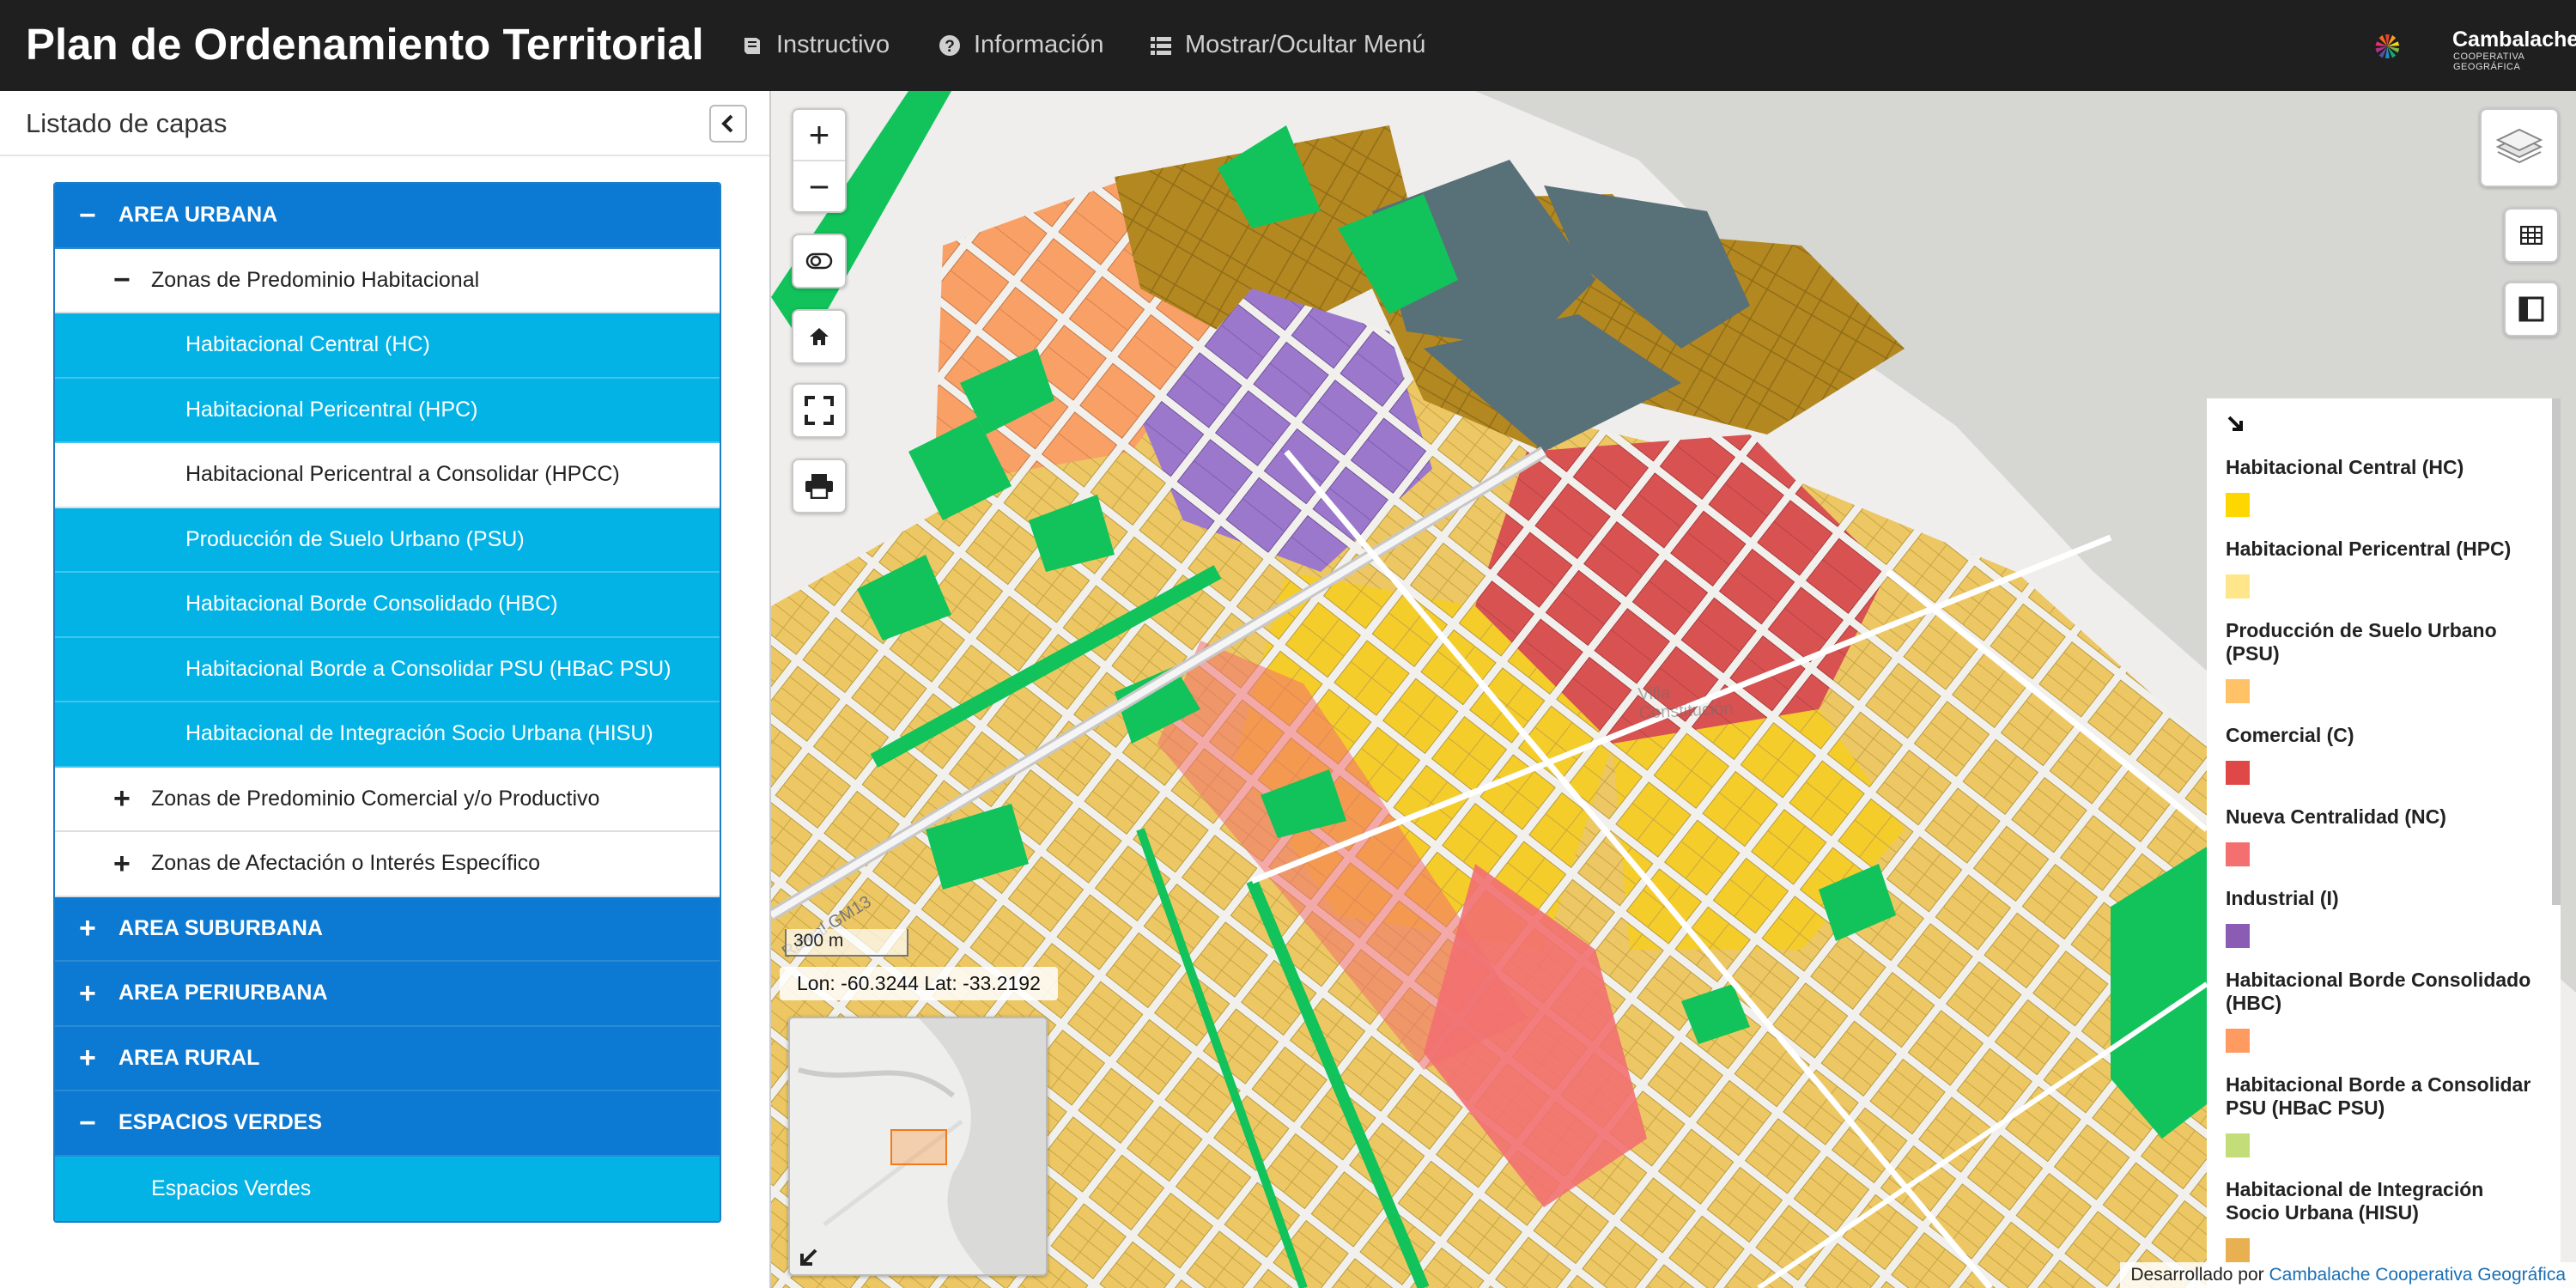 This screenshot has height=1288, width=2576. I want to click on legend-item-label: Habitacional Borde Consolidado (HBC), so click(2378, 991).